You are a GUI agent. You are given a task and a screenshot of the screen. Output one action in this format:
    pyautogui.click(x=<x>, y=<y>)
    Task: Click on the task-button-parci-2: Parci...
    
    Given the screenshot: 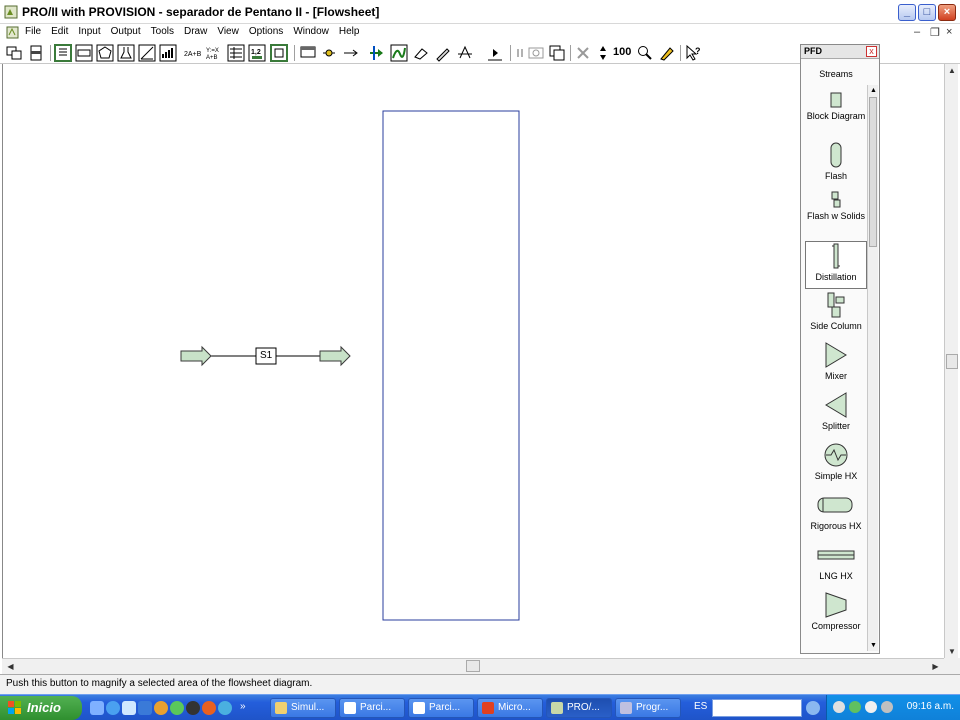 What is the action you would take?
    pyautogui.click(x=441, y=708)
    